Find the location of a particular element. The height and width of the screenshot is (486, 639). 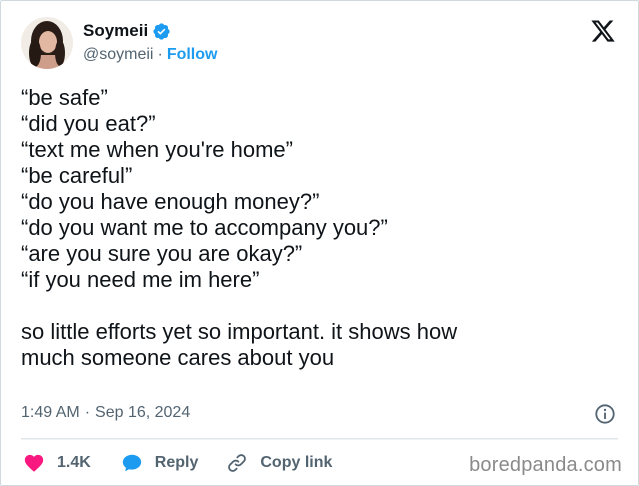

x-logo-icon is located at coordinates (603, 31).